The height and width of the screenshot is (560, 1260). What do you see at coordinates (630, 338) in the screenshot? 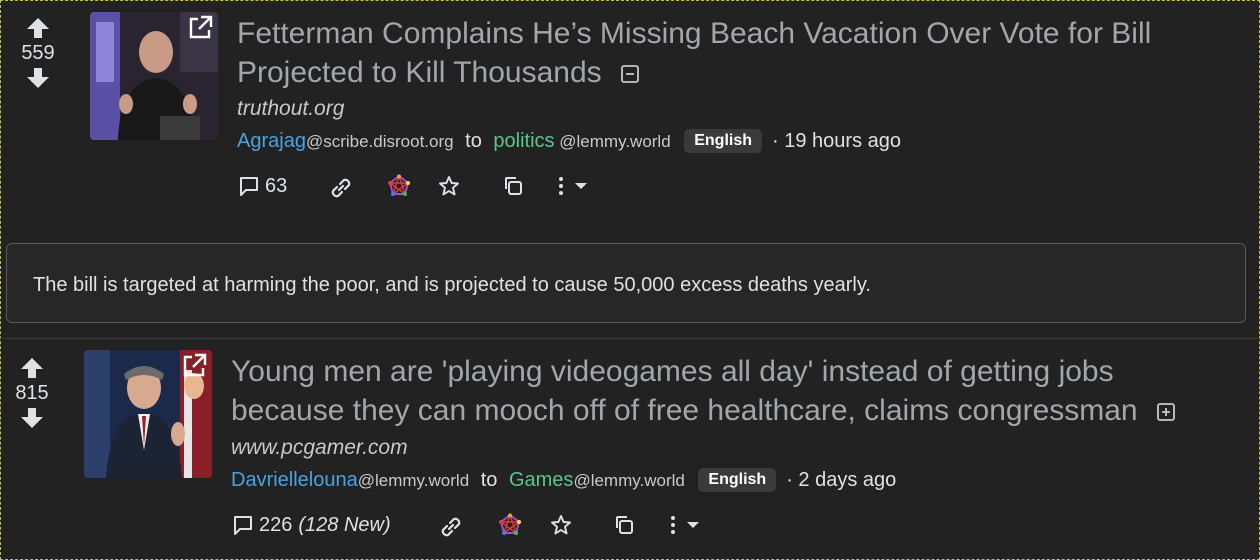
I see `post-divider` at bounding box center [630, 338].